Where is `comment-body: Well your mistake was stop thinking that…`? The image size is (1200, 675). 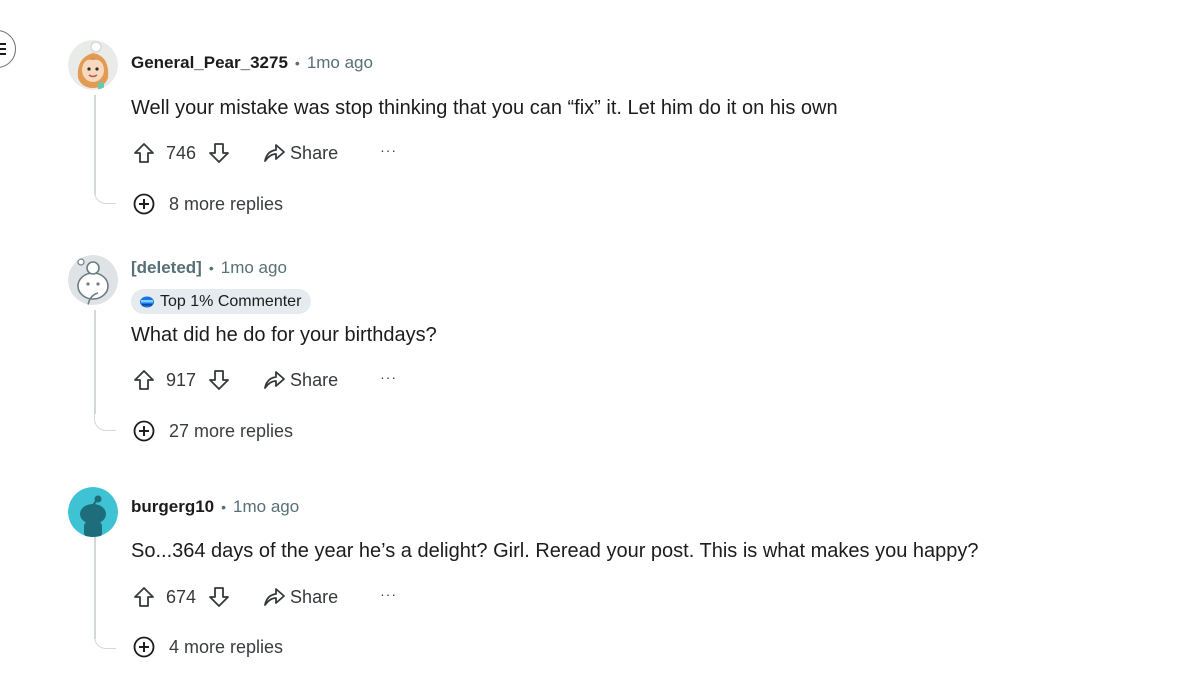 comment-body: Well your mistake was stop thinking that… is located at coordinates (484, 108).